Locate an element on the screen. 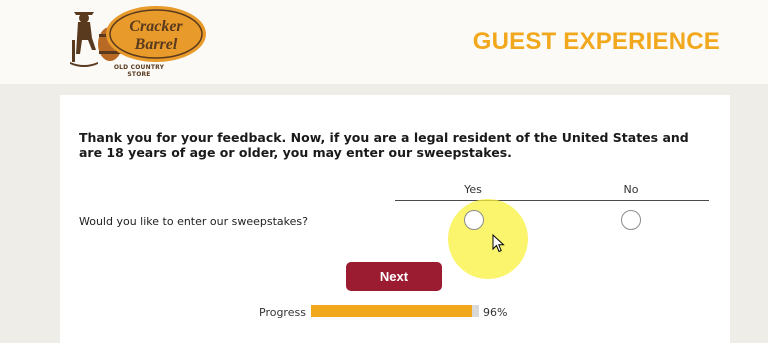  progress-label: Progress is located at coordinates (282, 312).